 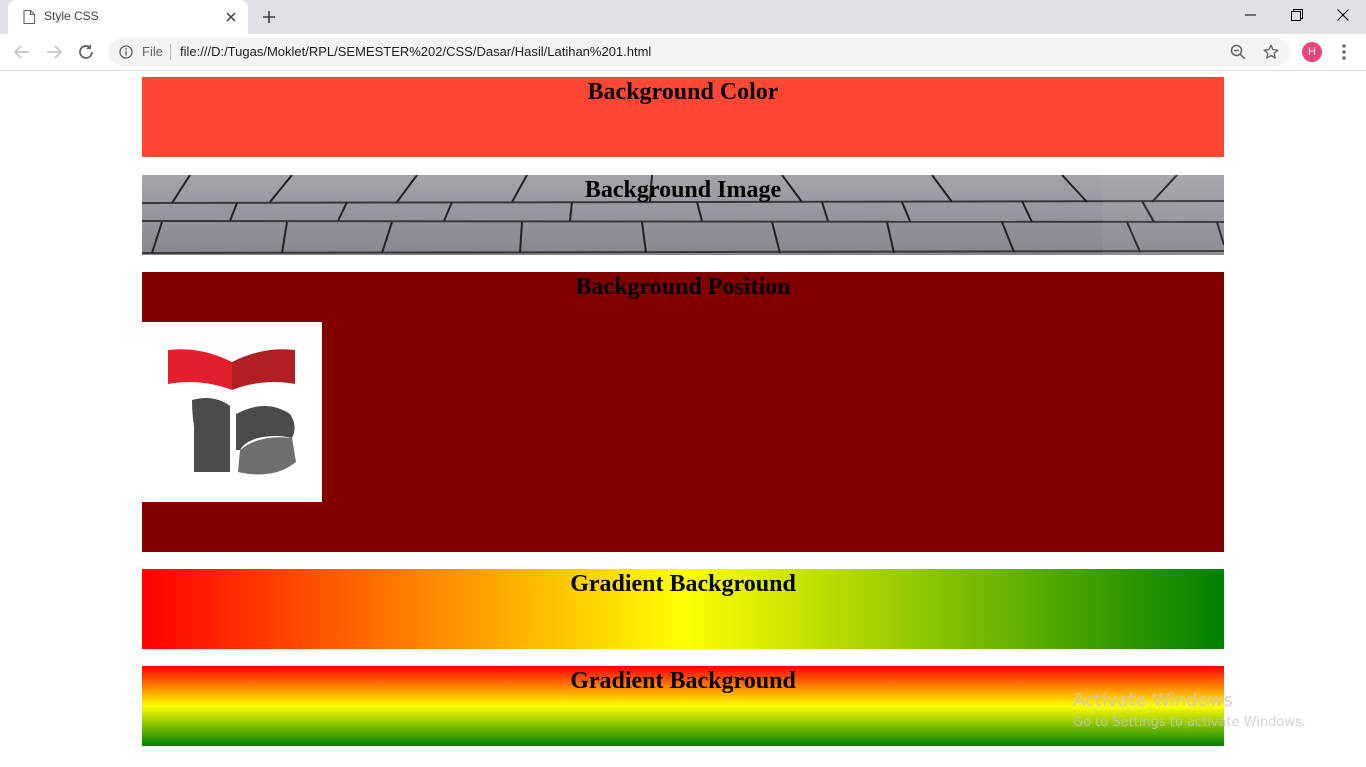 I want to click on page-icon, so click(x=29, y=17).